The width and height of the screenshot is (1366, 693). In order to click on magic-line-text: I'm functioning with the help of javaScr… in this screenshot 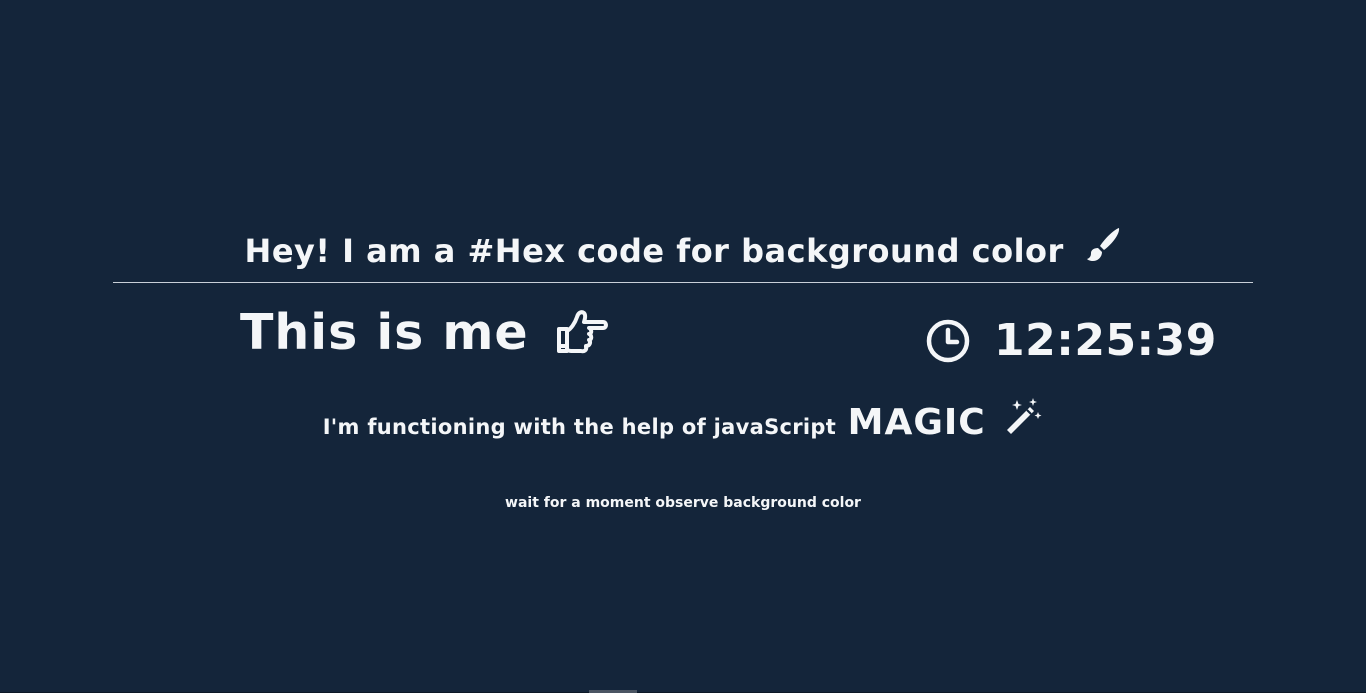, I will do `click(579, 427)`.